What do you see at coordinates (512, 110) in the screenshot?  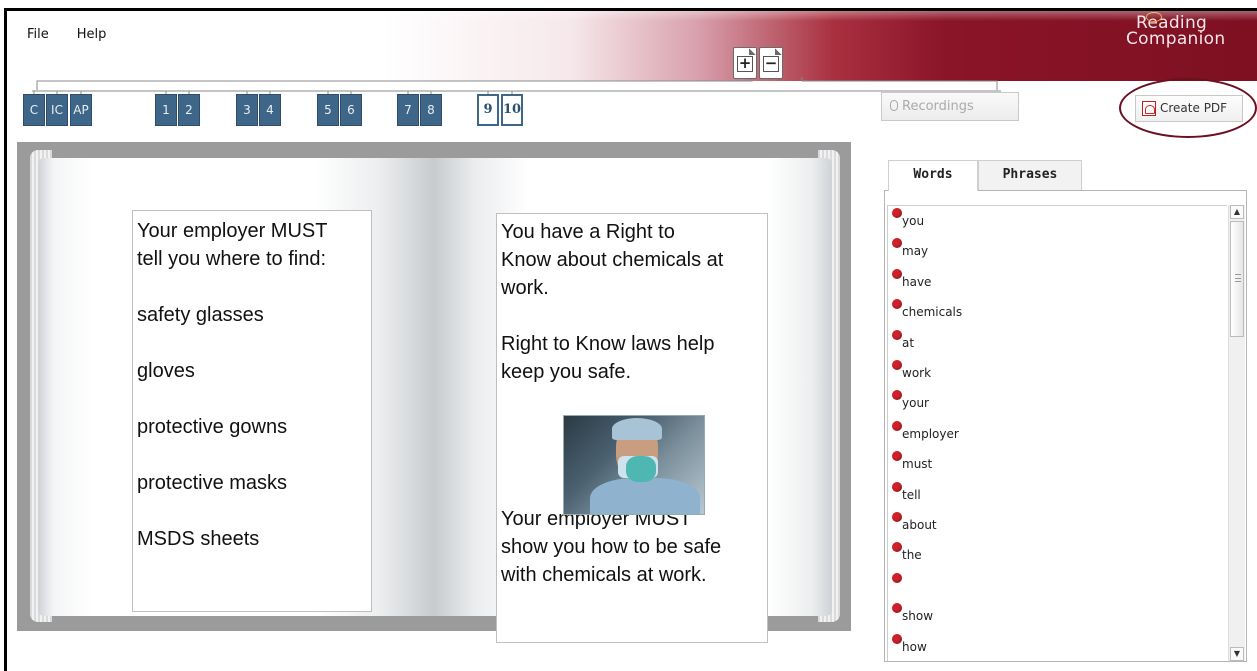 I see `page-chip-10: 10` at bounding box center [512, 110].